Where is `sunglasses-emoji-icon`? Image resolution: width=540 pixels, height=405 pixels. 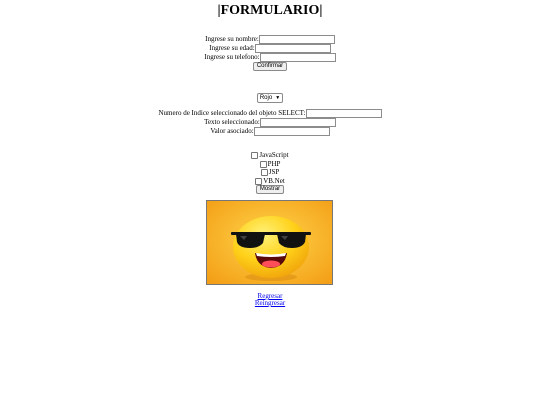
sunglasses-emoji-icon is located at coordinates (269, 242).